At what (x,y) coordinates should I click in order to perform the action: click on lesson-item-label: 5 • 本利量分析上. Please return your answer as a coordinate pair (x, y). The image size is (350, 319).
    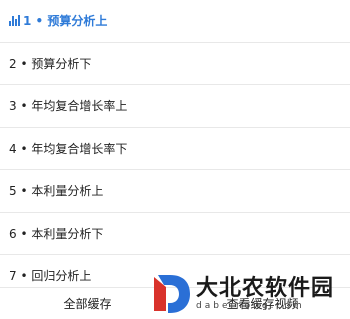
    Looking at the image, I should click on (56, 191).